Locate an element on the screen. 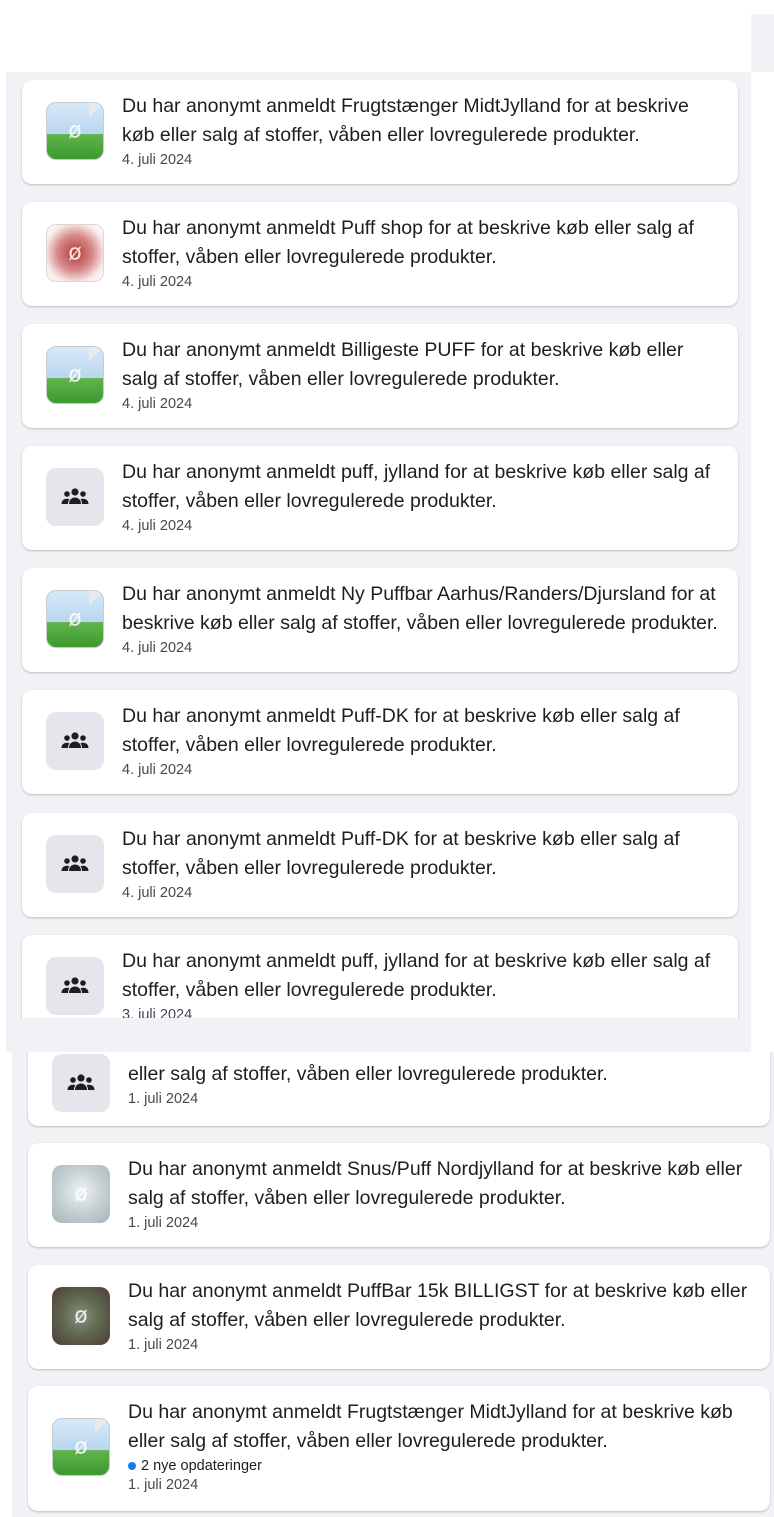  updates-label: 2 nye opdateringer is located at coordinates (201, 1466).